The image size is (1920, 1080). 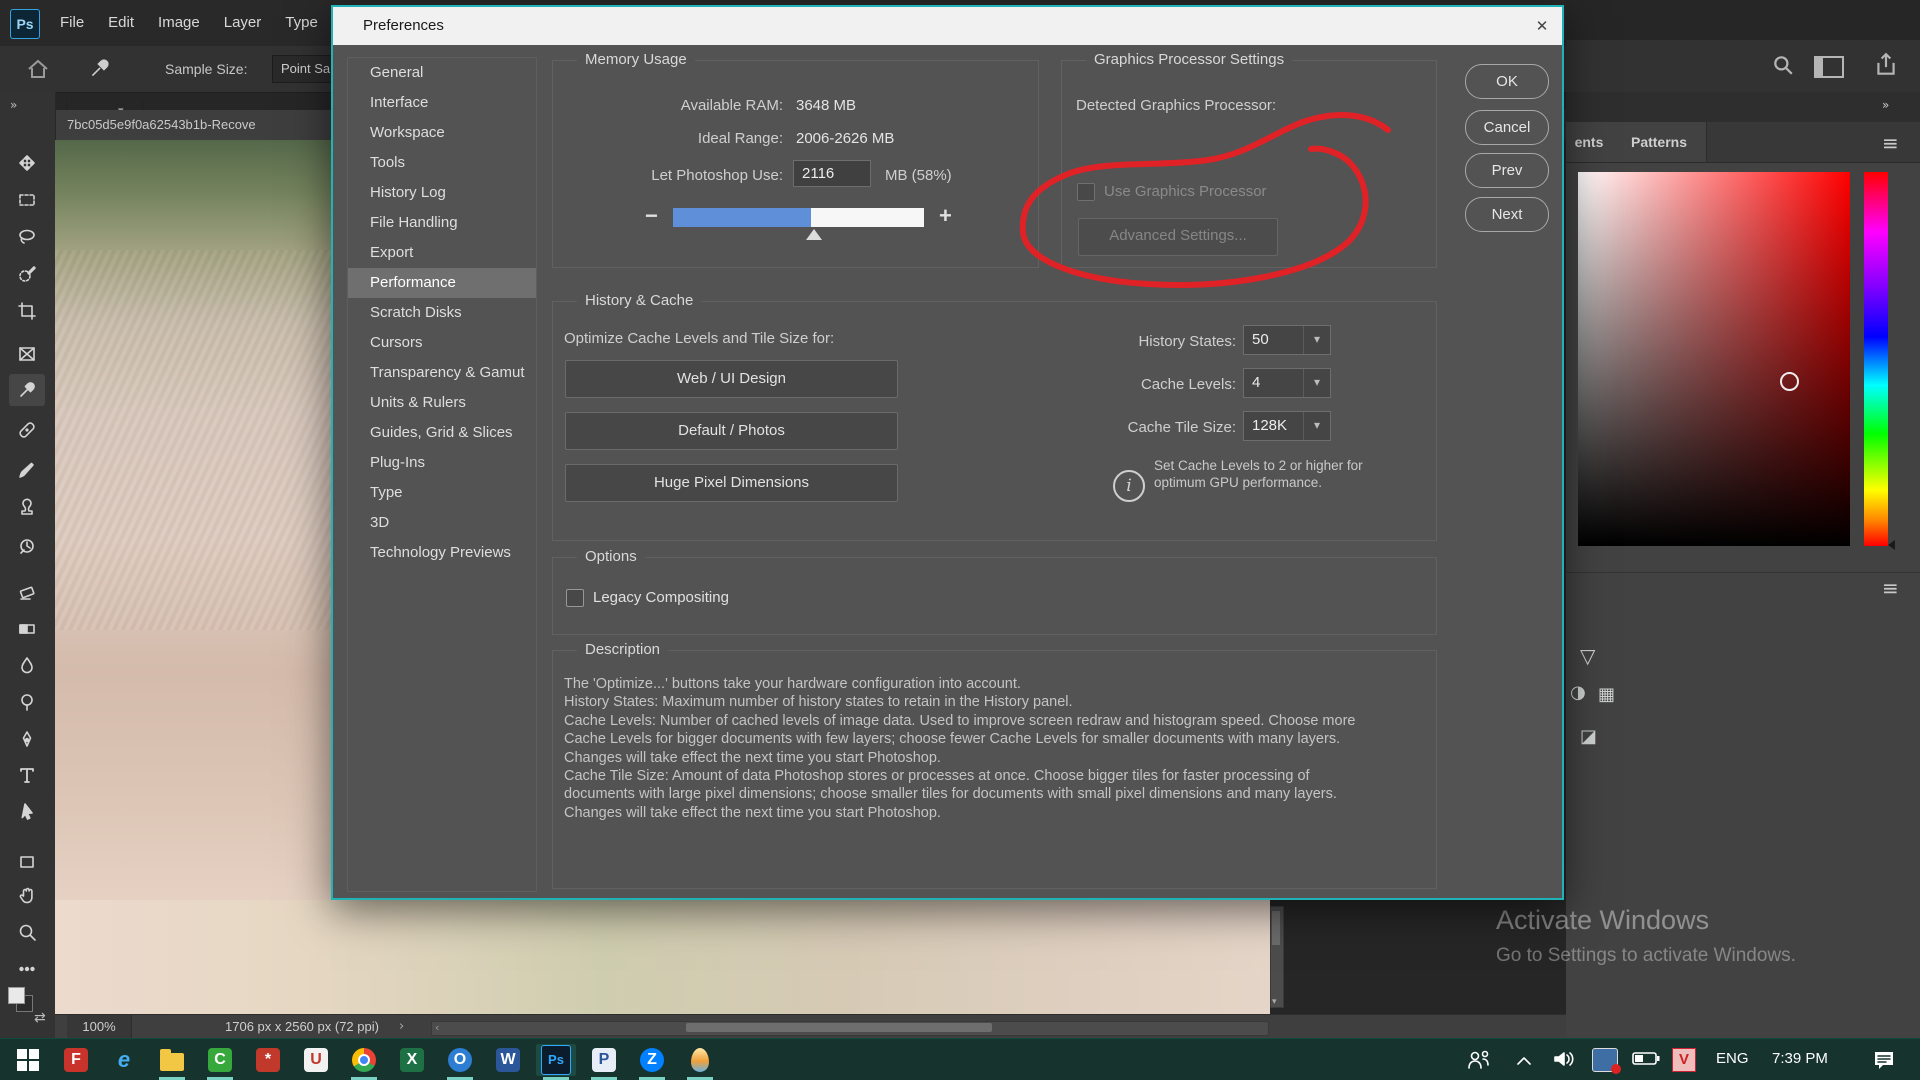 I want to click on chrome, so click(x=364, y=1062).